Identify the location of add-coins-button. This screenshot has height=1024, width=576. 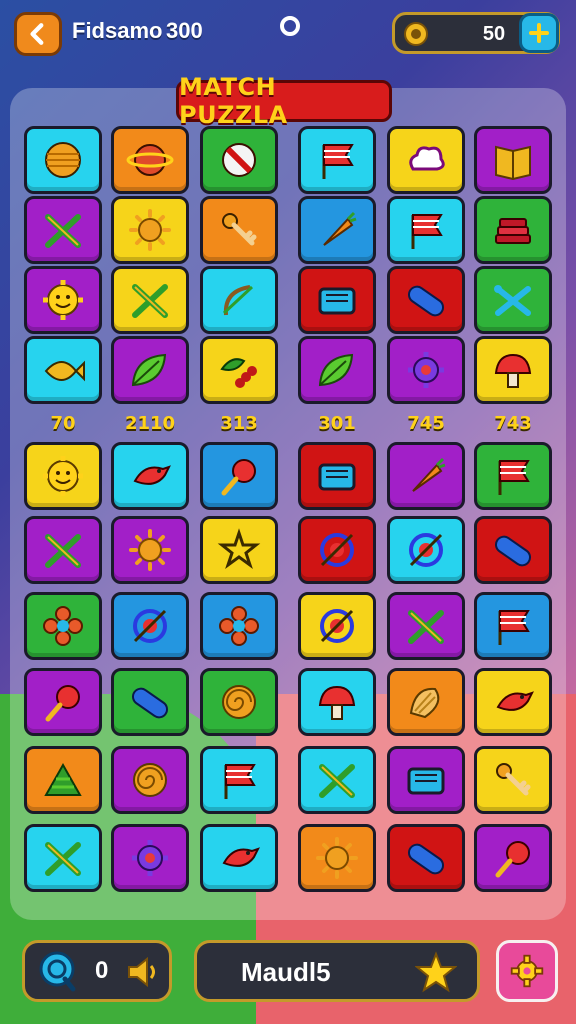
(539, 33).